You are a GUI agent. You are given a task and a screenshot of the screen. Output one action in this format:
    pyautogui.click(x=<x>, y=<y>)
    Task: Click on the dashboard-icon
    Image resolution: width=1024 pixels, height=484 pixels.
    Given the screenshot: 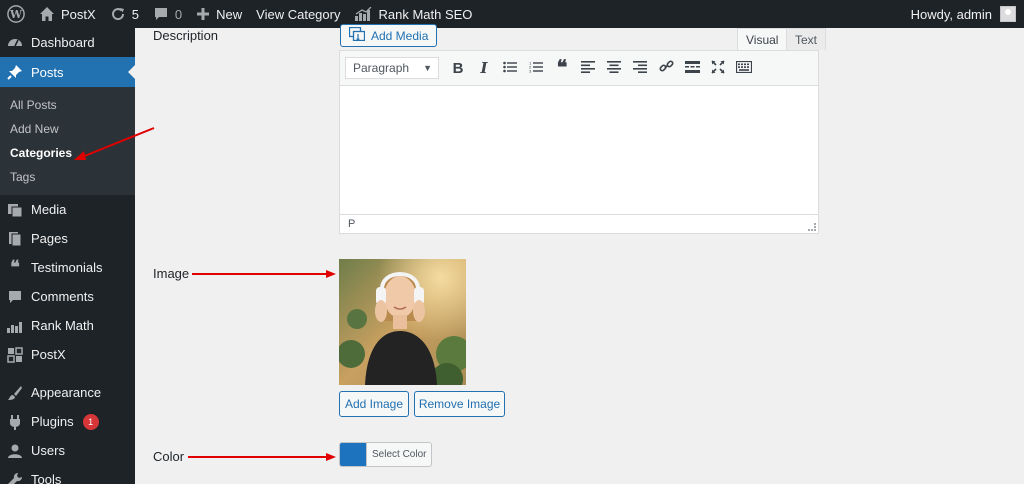 What is the action you would take?
    pyautogui.click(x=15, y=43)
    